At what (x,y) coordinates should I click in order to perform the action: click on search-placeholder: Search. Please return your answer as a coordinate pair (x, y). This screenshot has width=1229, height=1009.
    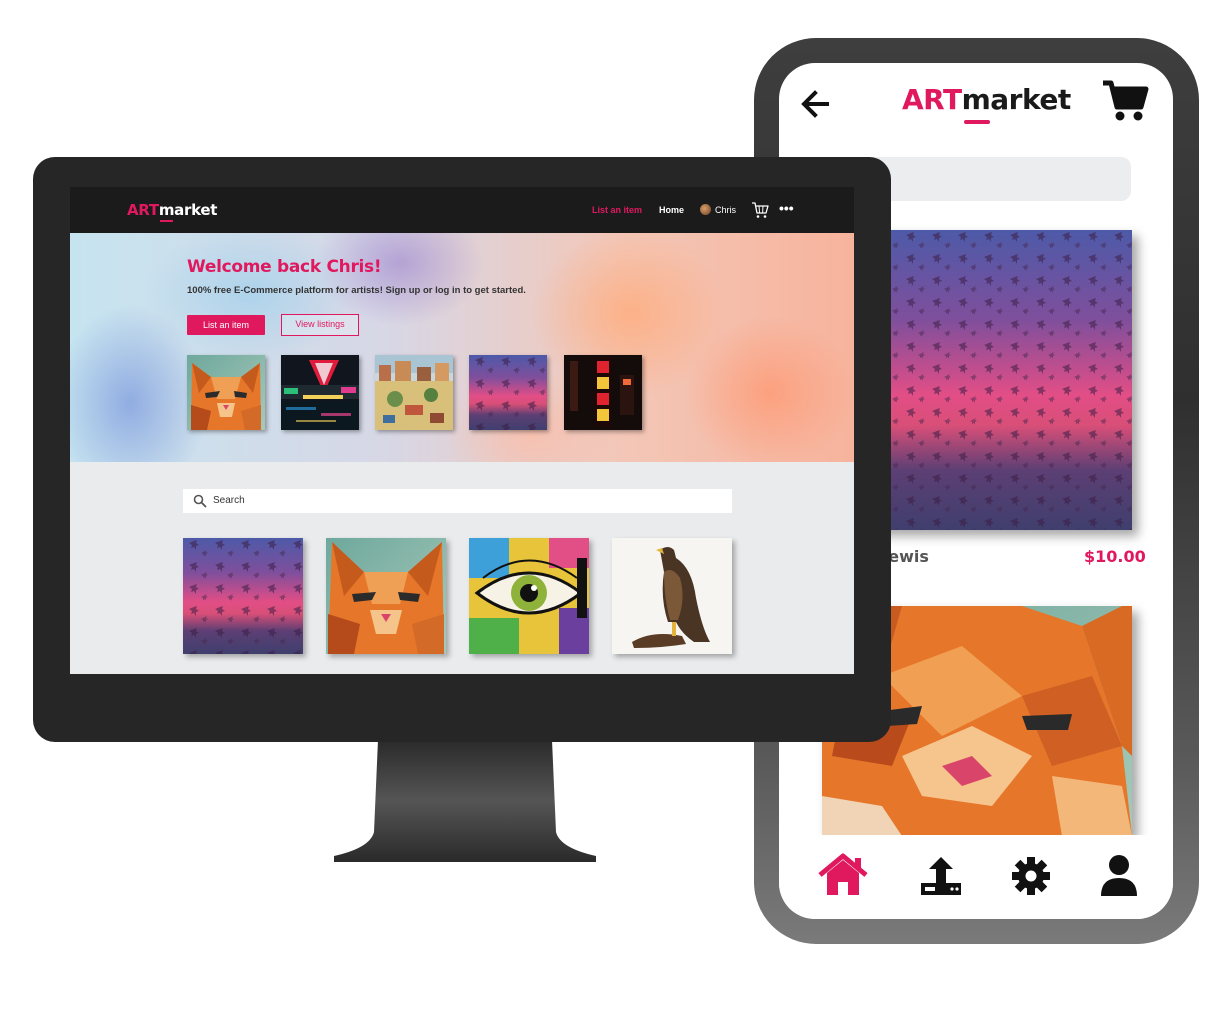
    Looking at the image, I should click on (229, 500).